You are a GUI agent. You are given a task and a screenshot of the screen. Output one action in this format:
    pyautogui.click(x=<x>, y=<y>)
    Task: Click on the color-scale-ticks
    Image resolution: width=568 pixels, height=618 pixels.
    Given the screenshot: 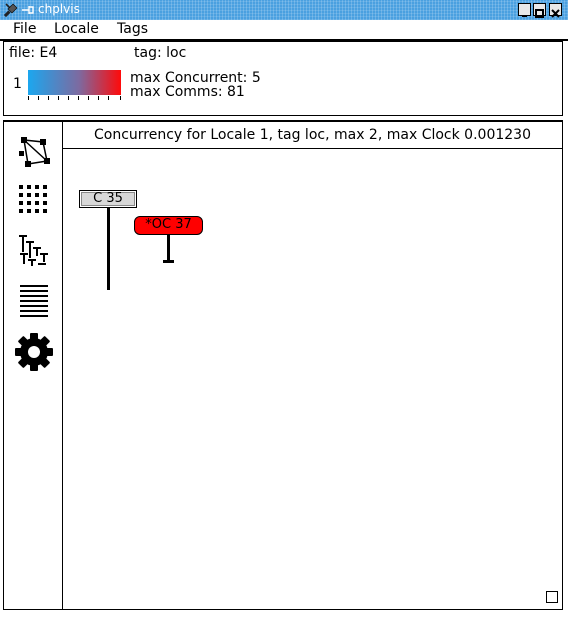 What is the action you would take?
    pyautogui.click(x=74, y=98)
    